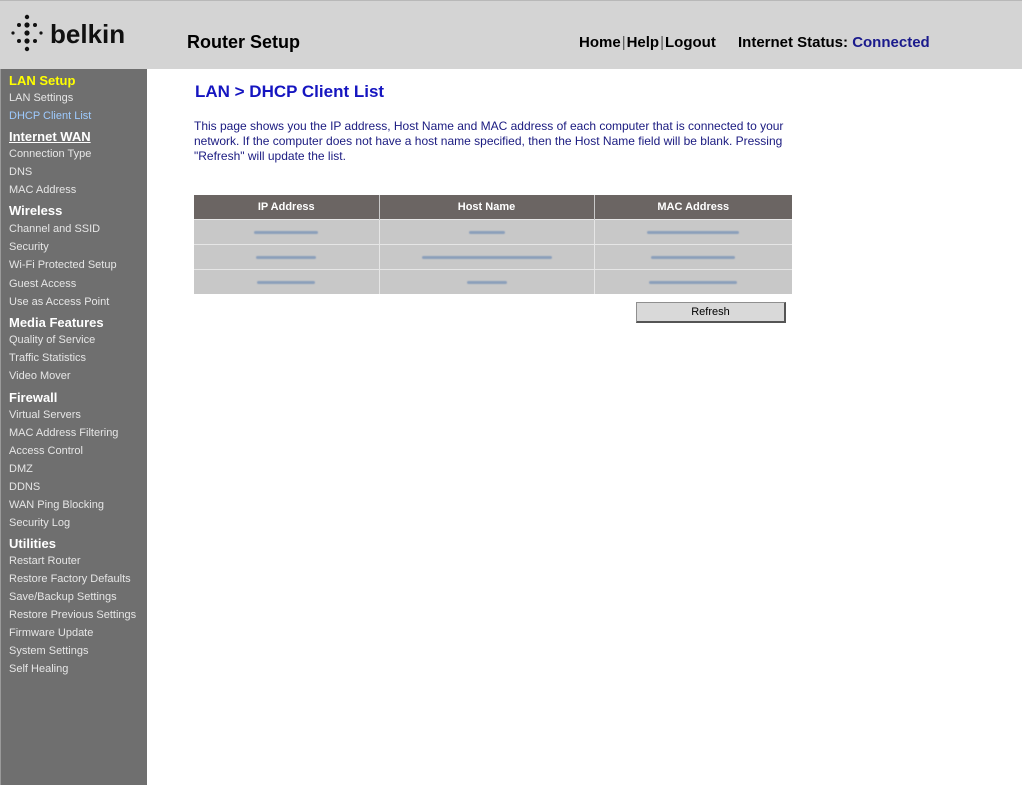 The height and width of the screenshot is (785, 1022). I want to click on sidebar-item-system-settings: System Settings, so click(48, 651).